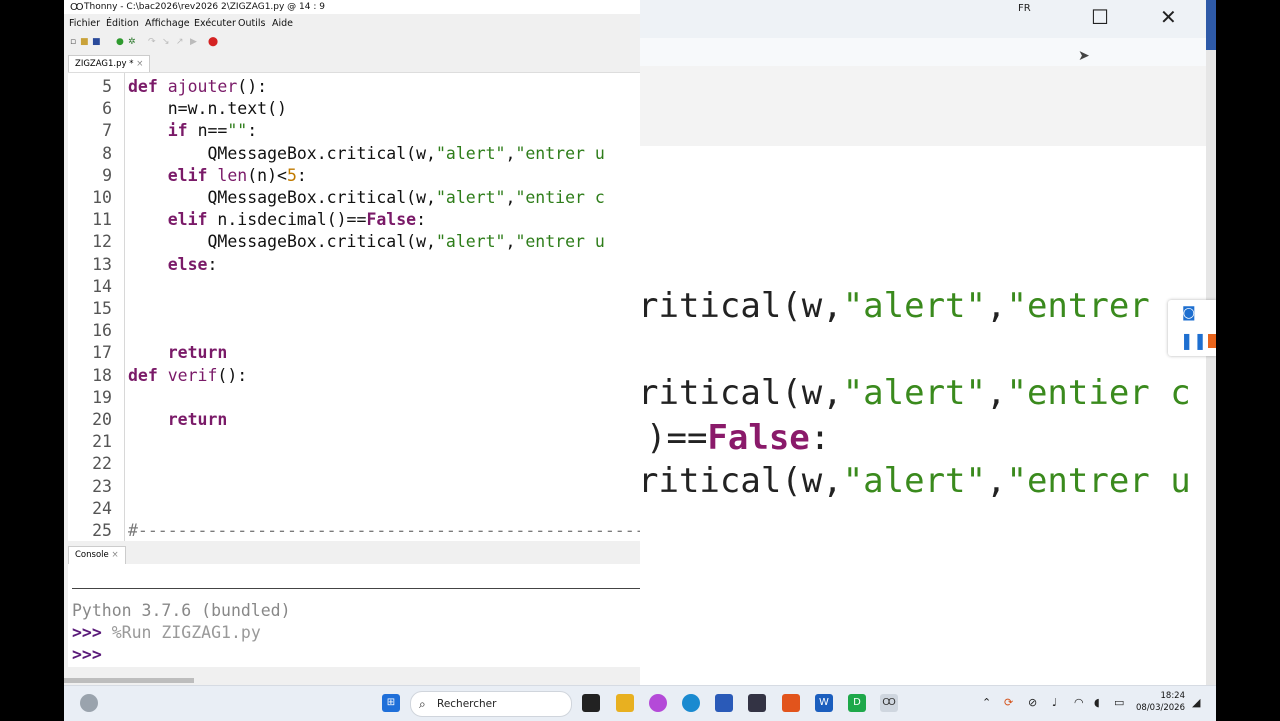 Image resolution: width=1280 pixels, height=721 pixels. What do you see at coordinates (824, 703) in the screenshot?
I see `word-icon: W` at bounding box center [824, 703].